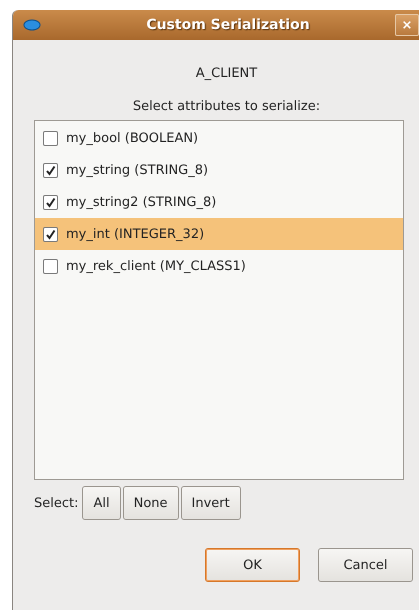 This screenshot has width=419, height=610. What do you see at coordinates (219, 138) in the screenshot?
I see `attribute-row: my_bool (BOOLEAN)` at bounding box center [219, 138].